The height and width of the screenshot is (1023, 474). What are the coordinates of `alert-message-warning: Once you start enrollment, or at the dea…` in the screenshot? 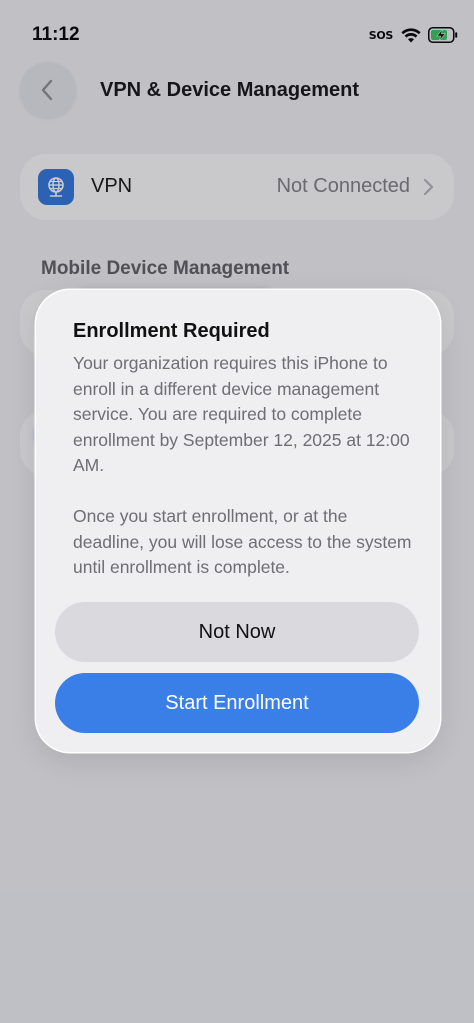 It's located at (242, 541).